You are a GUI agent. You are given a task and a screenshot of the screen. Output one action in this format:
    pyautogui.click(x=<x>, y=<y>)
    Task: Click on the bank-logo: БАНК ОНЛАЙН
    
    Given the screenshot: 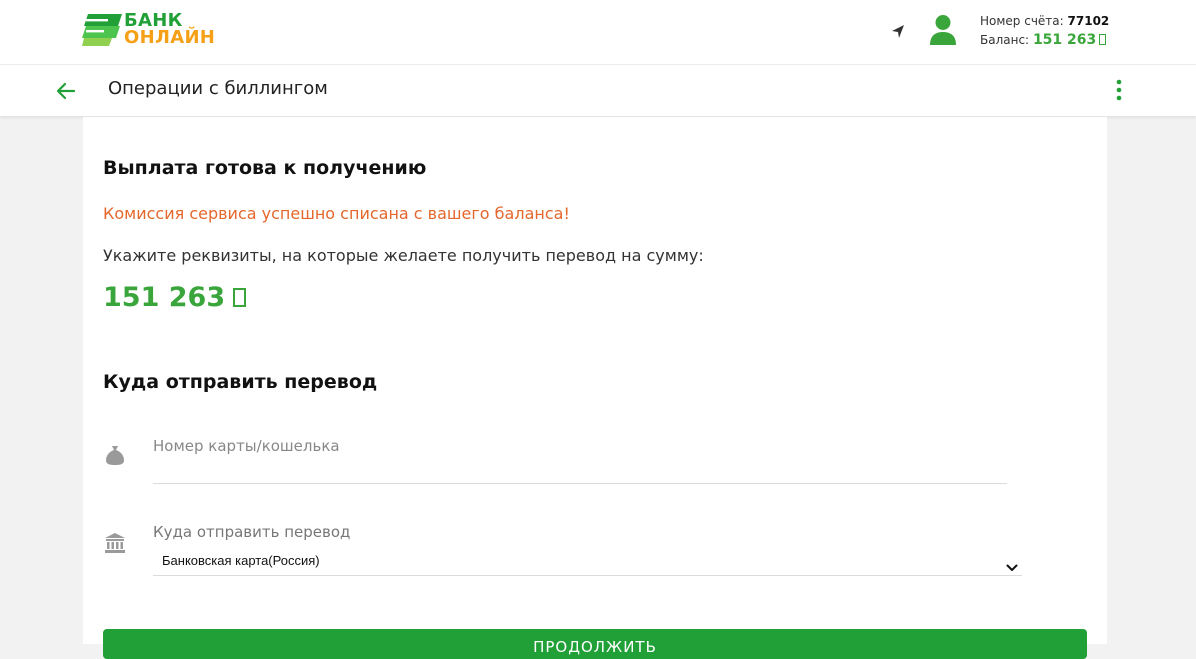 What is the action you would take?
    pyautogui.click(x=148, y=29)
    